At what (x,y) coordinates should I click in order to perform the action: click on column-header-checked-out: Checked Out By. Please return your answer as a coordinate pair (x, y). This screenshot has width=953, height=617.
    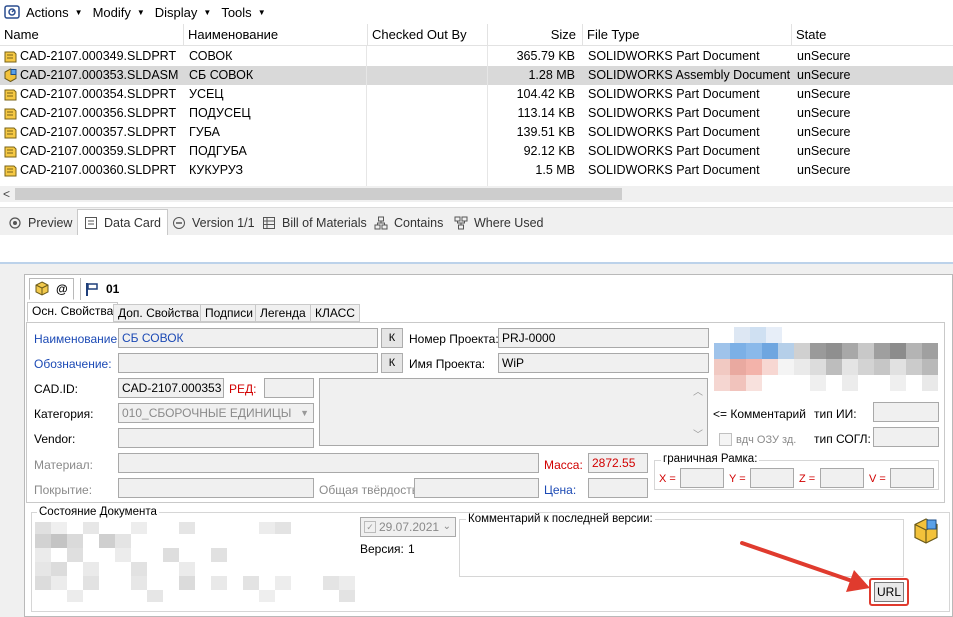
    Looking at the image, I should click on (428, 35).